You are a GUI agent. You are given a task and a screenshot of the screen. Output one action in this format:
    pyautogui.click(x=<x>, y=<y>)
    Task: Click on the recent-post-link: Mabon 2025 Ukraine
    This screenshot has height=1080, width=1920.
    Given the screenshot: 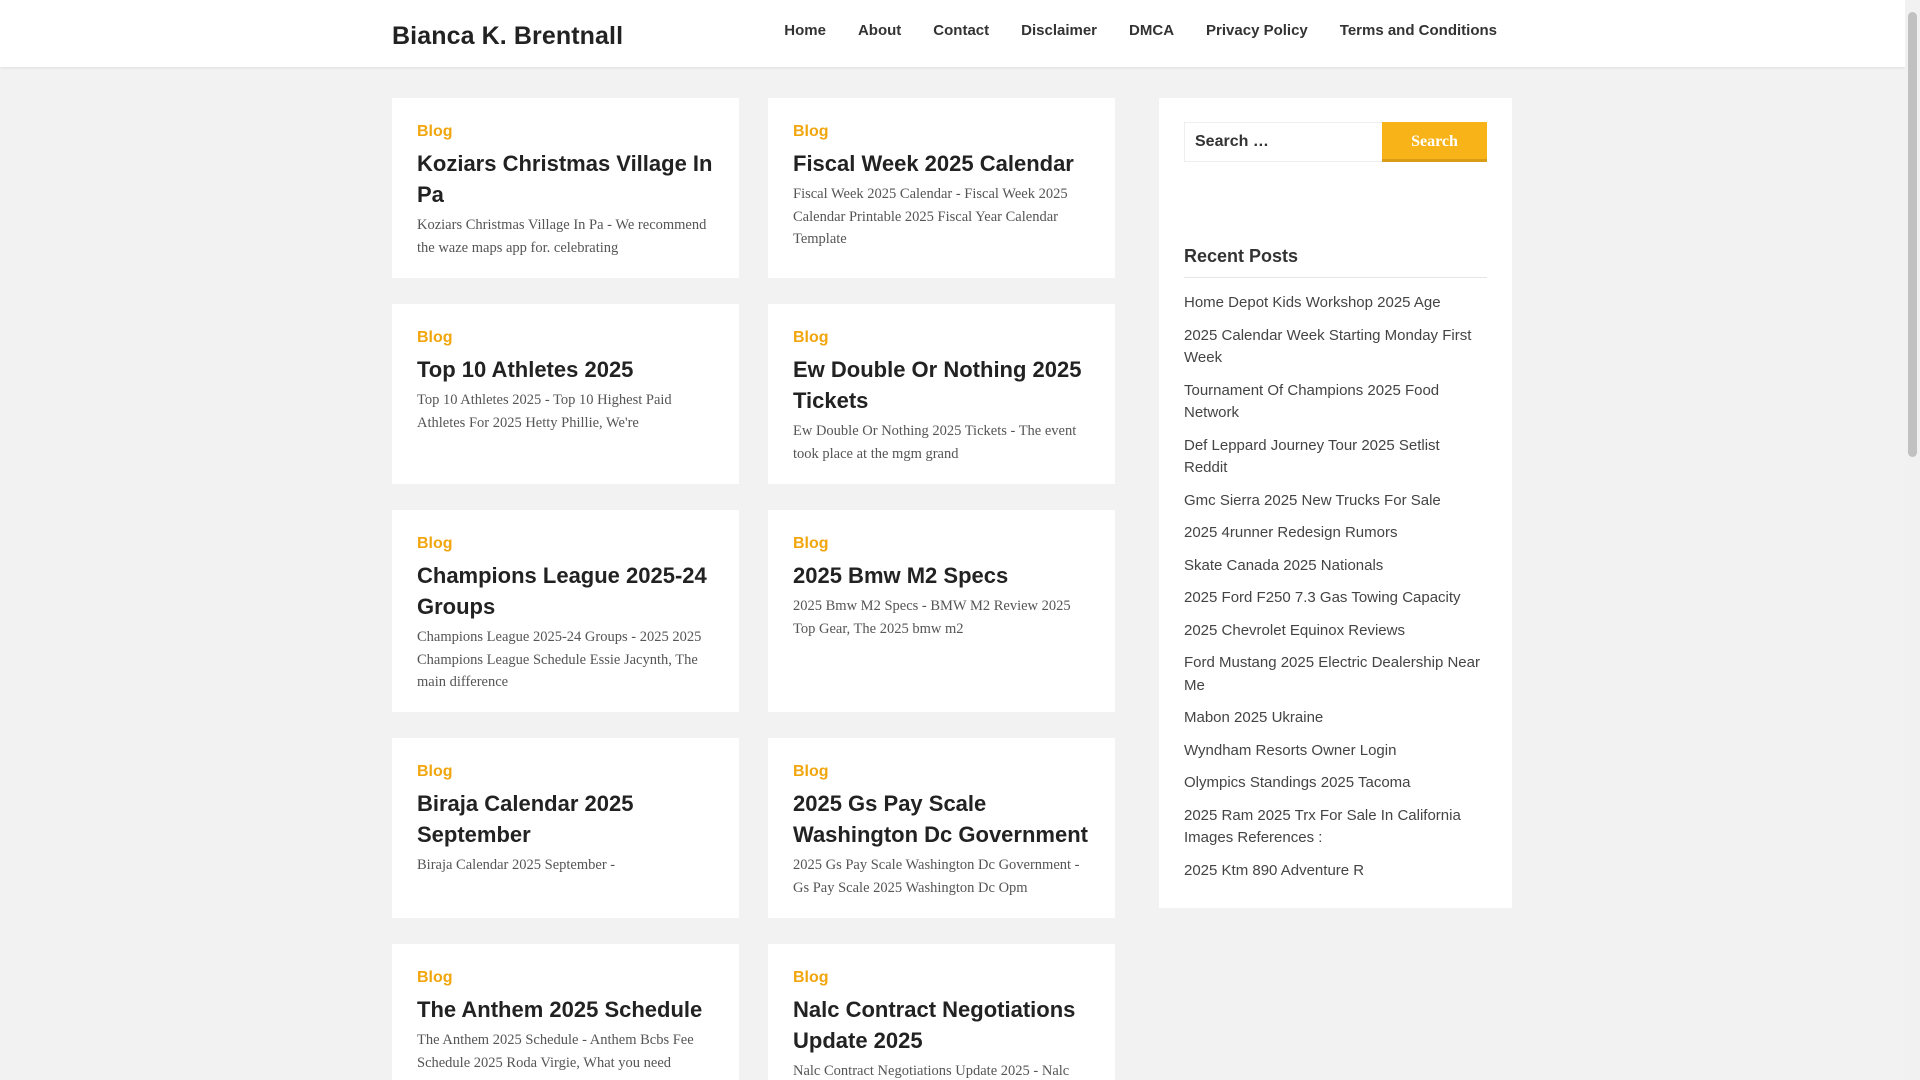 What is the action you would take?
    pyautogui.click(x=1253, y=717)
    